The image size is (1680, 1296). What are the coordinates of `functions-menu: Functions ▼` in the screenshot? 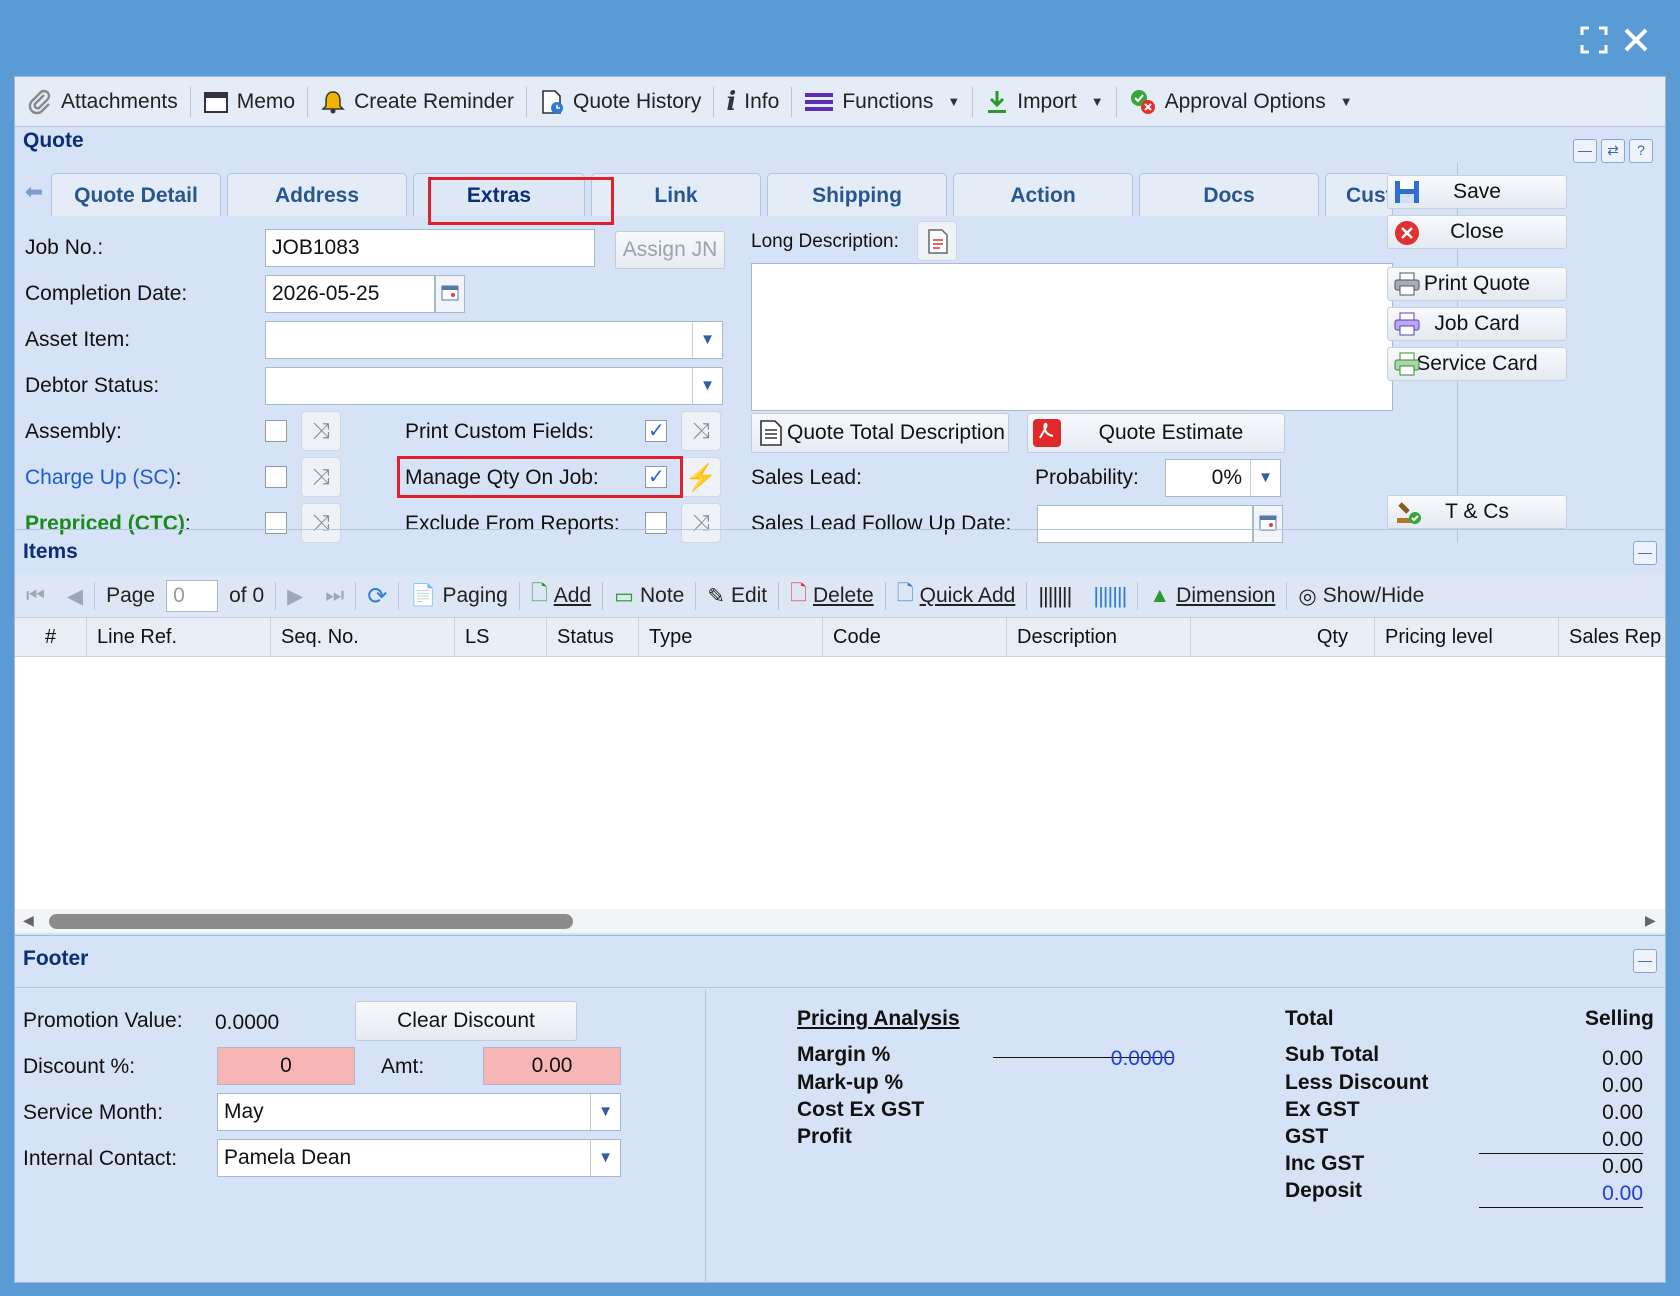 It's located at (882, 102).